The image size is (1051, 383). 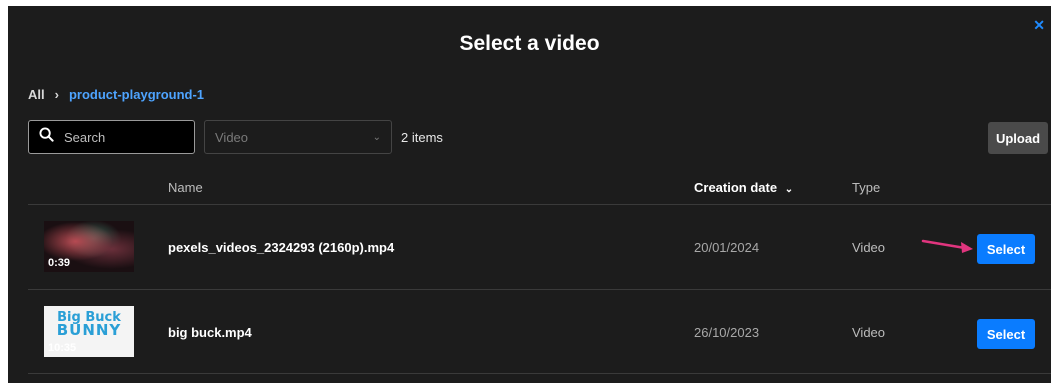 What do you see at coordinates (281, 247) in the screenshot?
I see `video-name: pexels_videos_2324293 (2160p).mp4` at bounding box center [281, 247].